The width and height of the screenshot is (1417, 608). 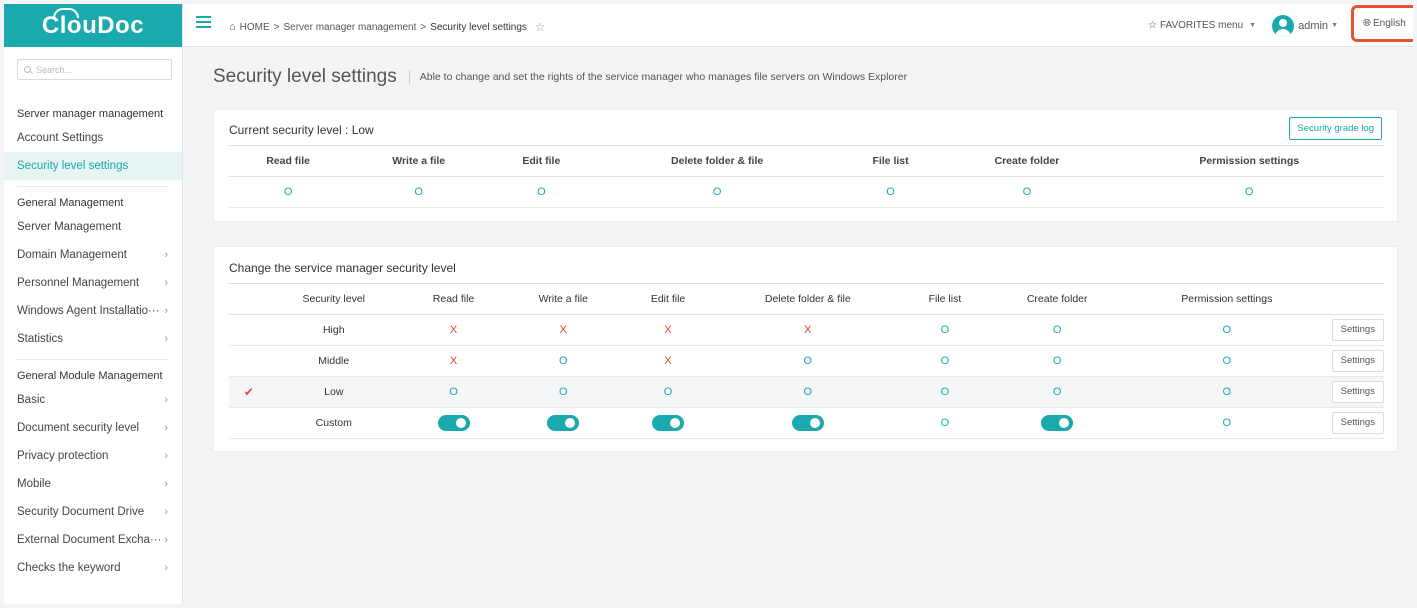 What do you see at coordinates (90, 376) in the screenshot?
I see `nav-section-title: General Module Management` at bounding box center [90, 376].